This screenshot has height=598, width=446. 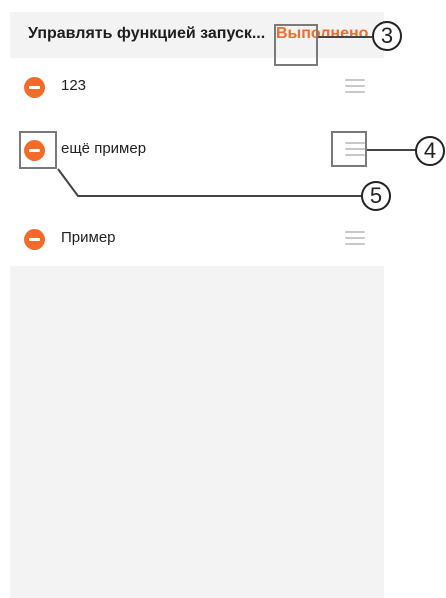 I want to click on remove-icon-highlight, so click(x=38, y=150).